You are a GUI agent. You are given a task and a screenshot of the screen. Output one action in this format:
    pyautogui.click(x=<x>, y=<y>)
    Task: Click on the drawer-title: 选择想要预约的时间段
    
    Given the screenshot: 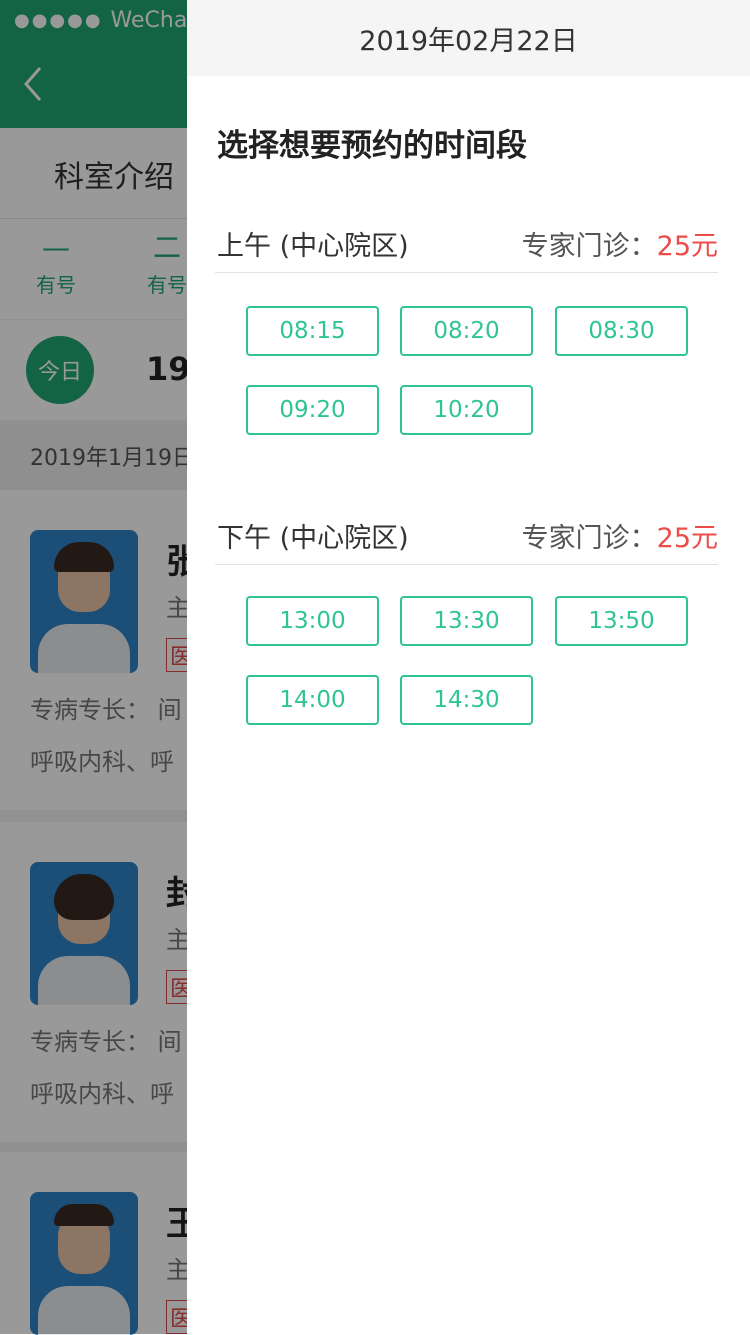 What is the action you would take?
    pyautogui.click(x=372, y=146)
    